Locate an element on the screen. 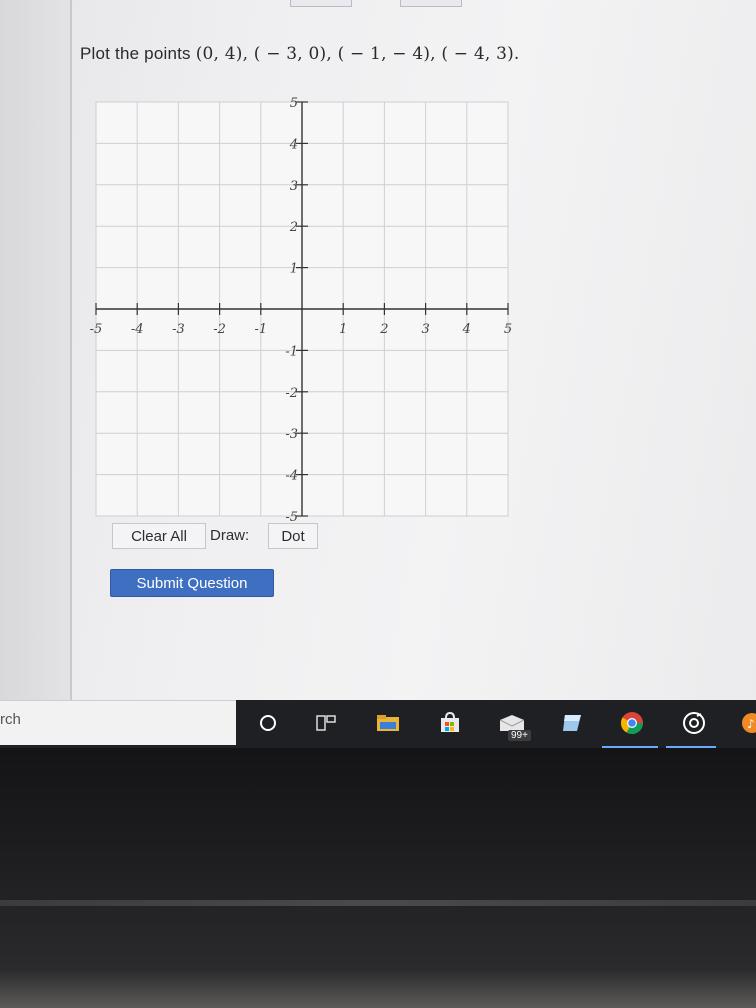 The width and height of the screenshot is (756, 1008). search-text: rch is located at coordinates (10, 719).